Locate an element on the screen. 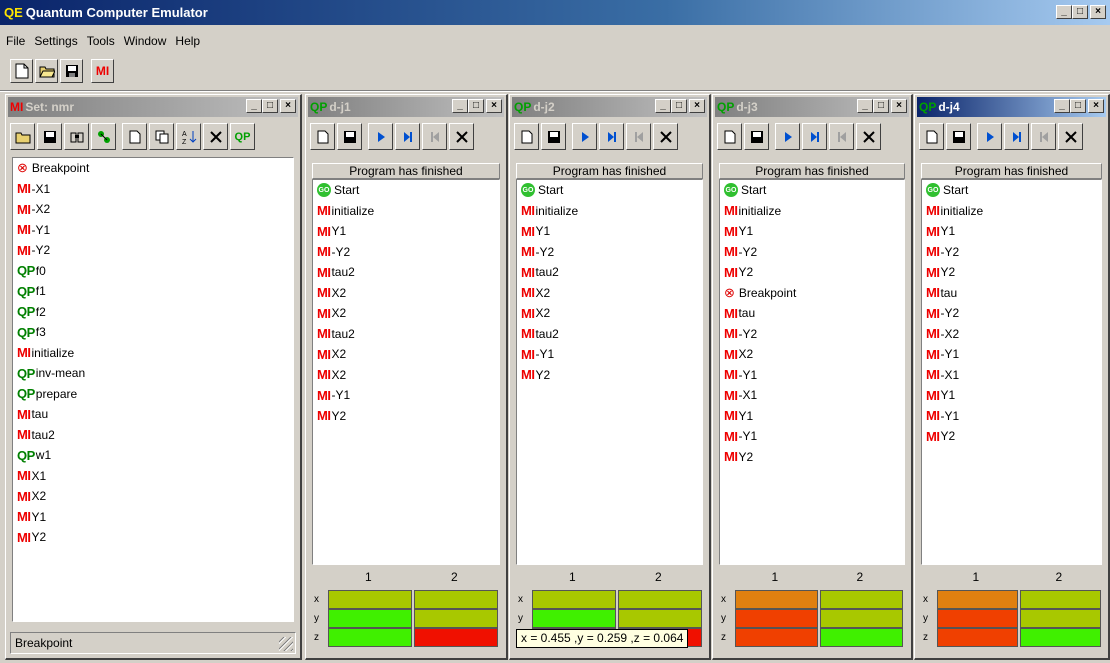 This screenshot has width=1110, height=663. list-item: QP f0 is located at coordinates (153, 271).